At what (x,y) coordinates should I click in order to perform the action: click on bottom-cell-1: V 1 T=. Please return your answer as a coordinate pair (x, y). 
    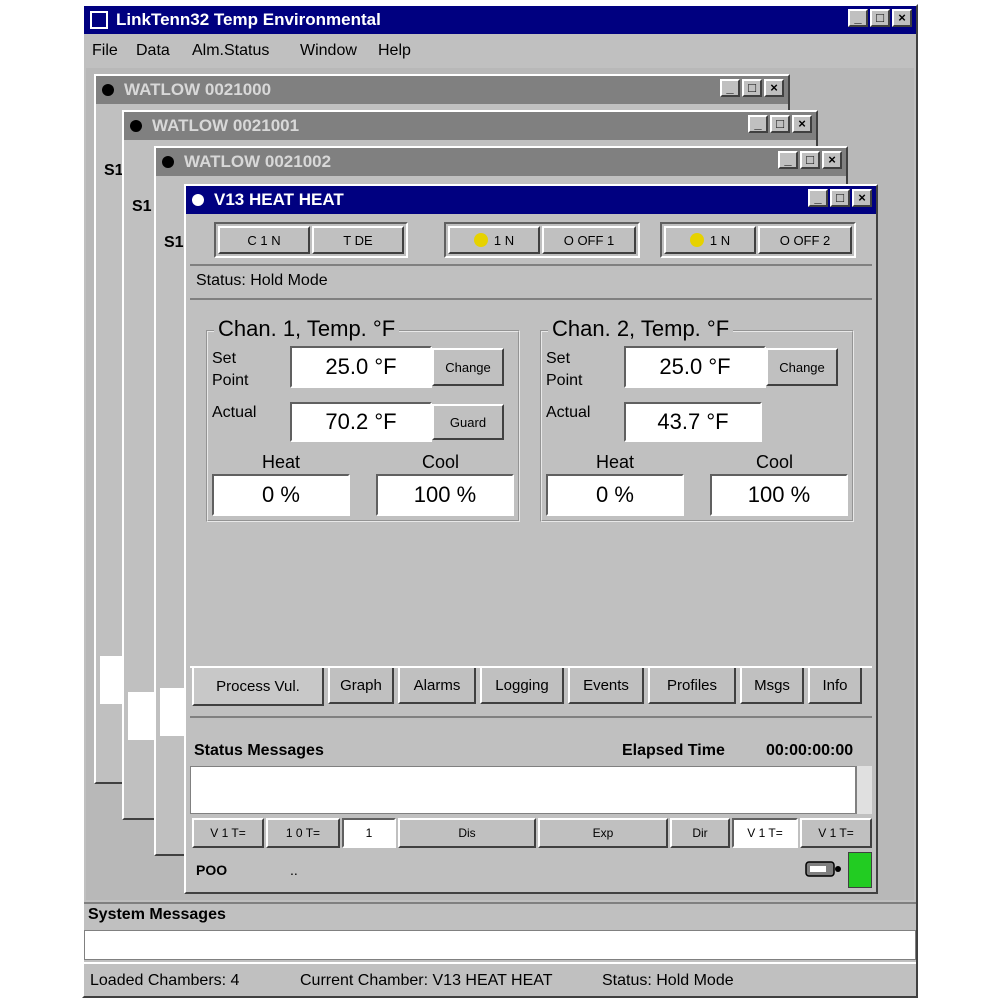
    Looking at the image, I should click on (228, 833).